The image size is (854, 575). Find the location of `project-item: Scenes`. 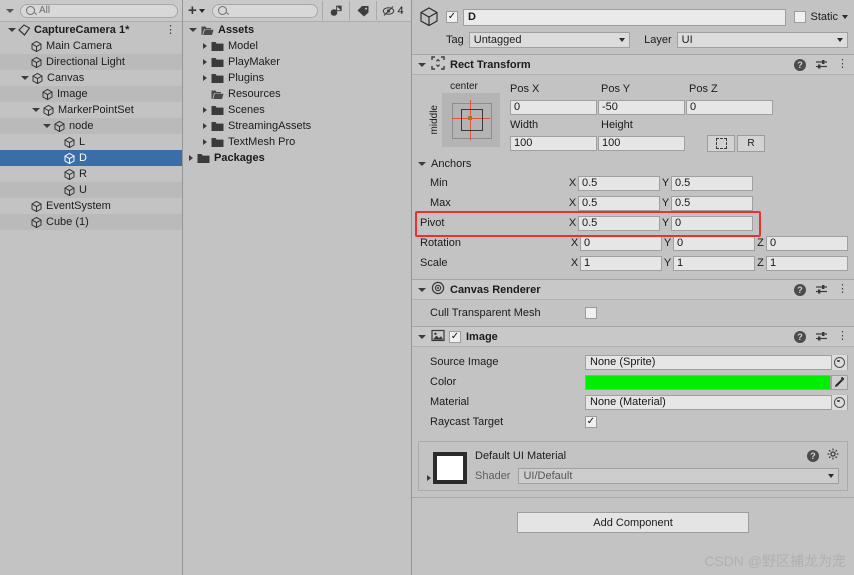

project-item: Scenes is located at coordinates (297, 110).